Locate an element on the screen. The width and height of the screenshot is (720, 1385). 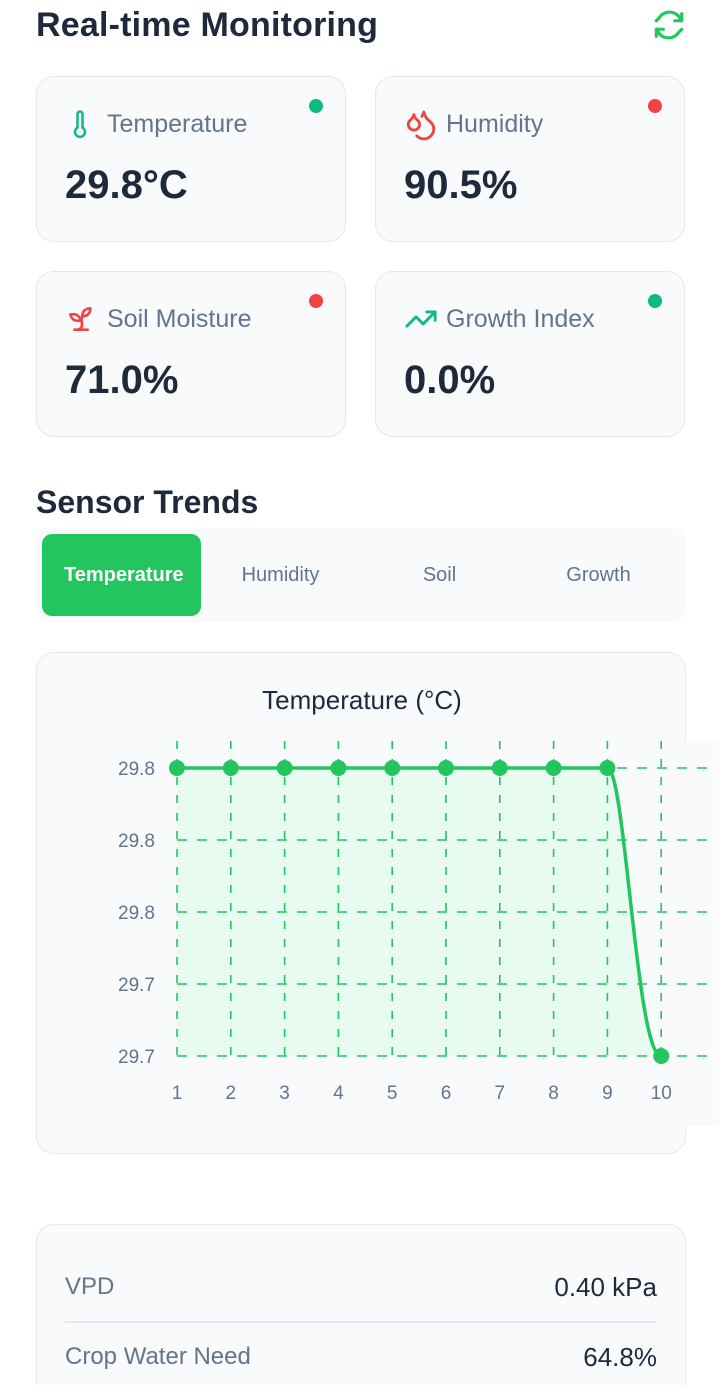
card-label: Soil Moisture is located at coordinates (179, 318).